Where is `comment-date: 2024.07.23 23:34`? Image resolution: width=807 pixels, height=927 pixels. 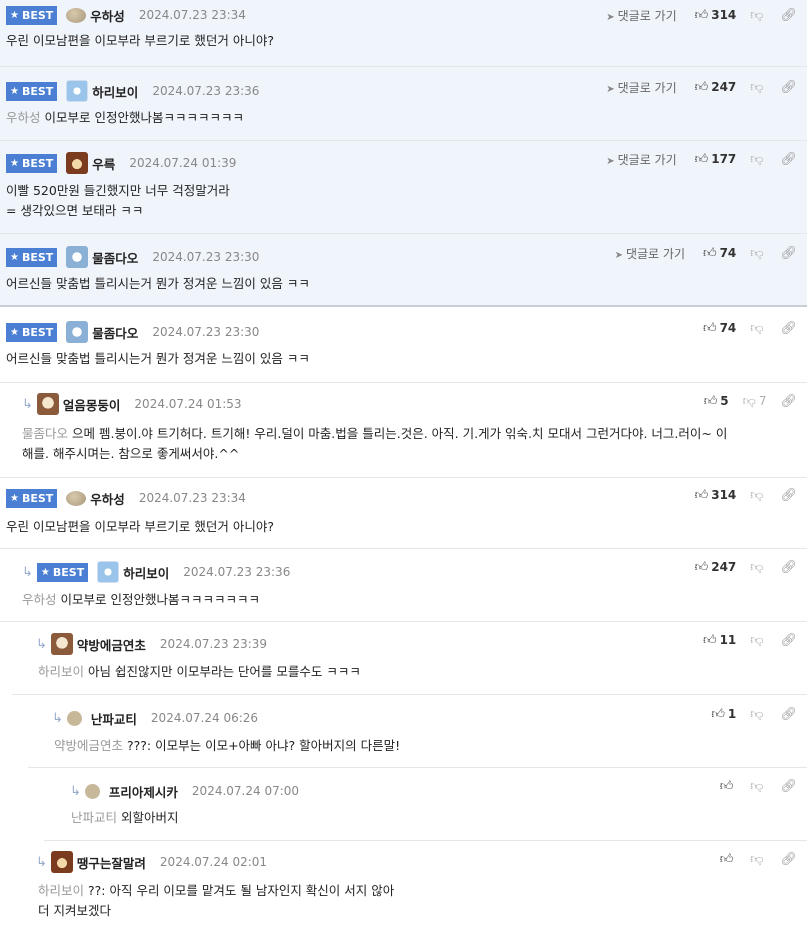
comment-date: 2024.07.23 23:34 is located at coordinates (192, 15).